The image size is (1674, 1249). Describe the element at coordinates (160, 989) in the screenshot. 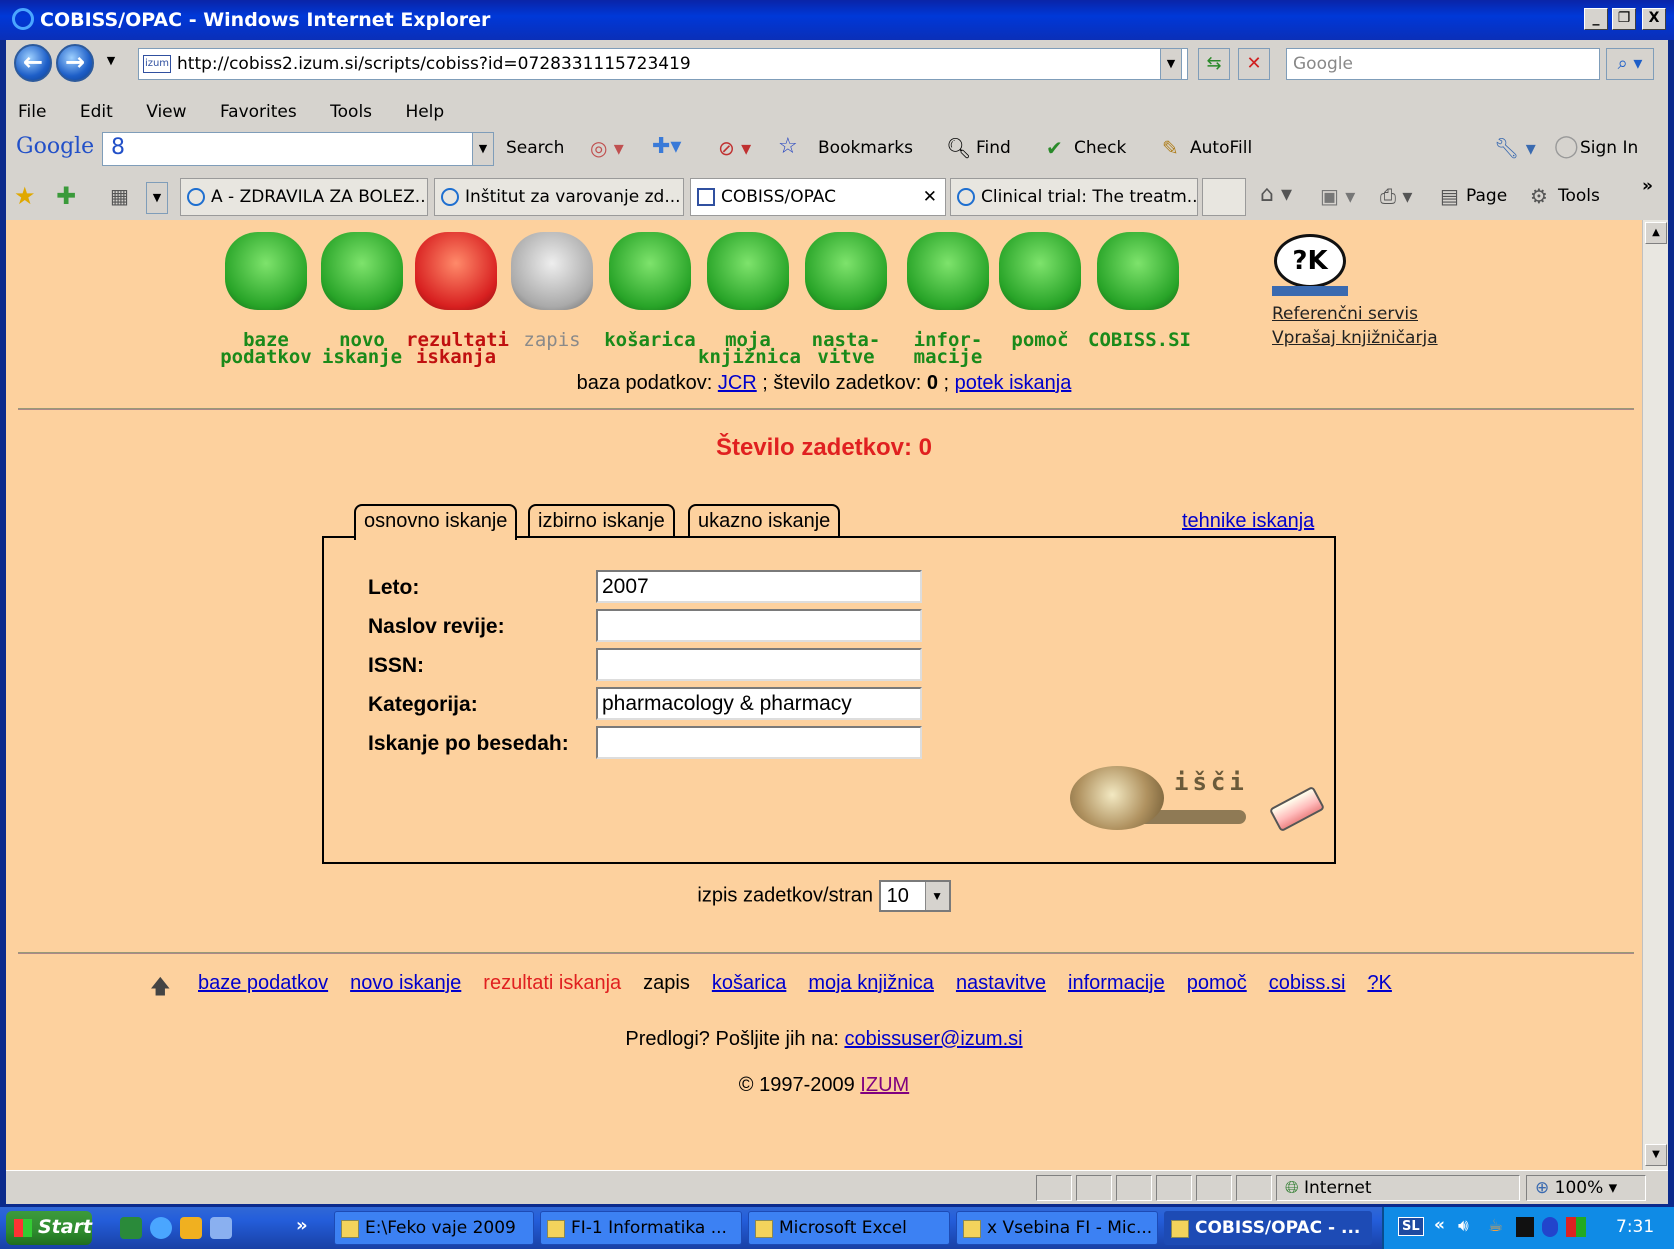

I see `arrow-up-icon: 🡅` at that location.